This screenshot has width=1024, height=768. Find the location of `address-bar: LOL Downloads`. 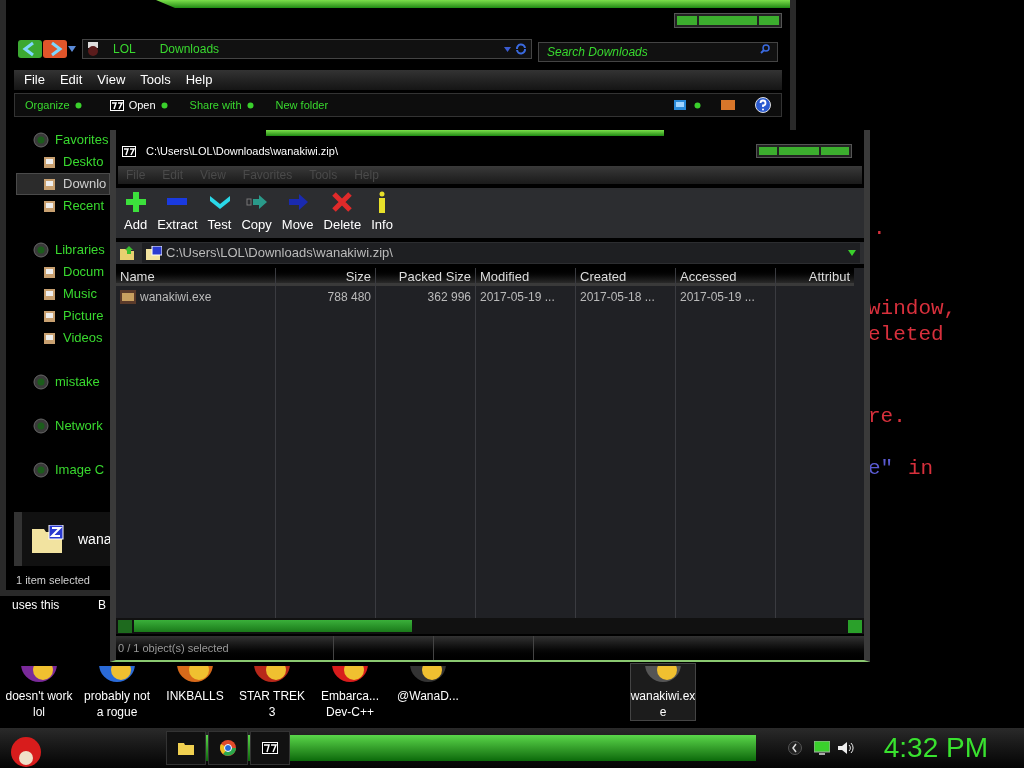

address-bar: LOL Downloads is located at coordinates (307, 49).